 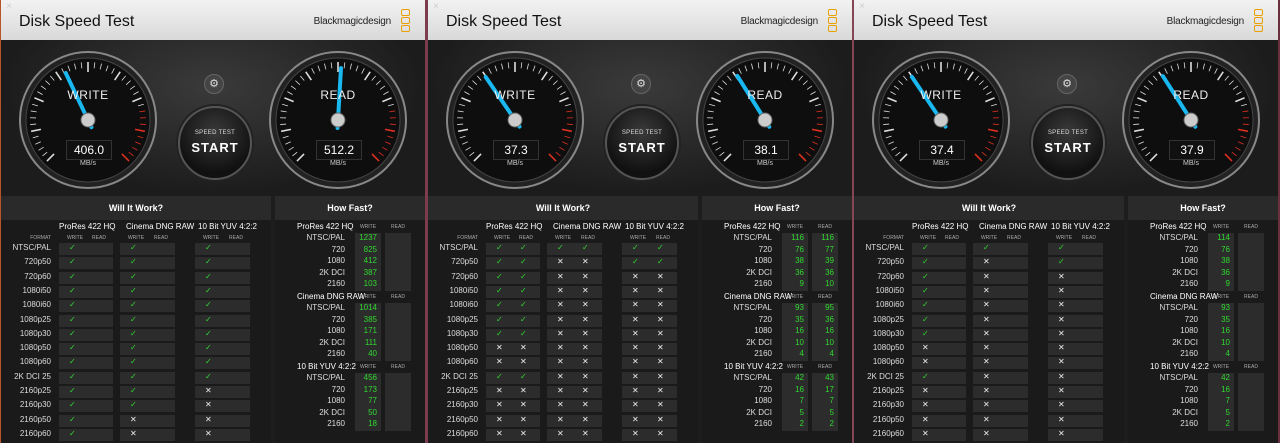 I want to click on how-fast-section-title: Cinema DNG RAW, so click(x=331, y=296).